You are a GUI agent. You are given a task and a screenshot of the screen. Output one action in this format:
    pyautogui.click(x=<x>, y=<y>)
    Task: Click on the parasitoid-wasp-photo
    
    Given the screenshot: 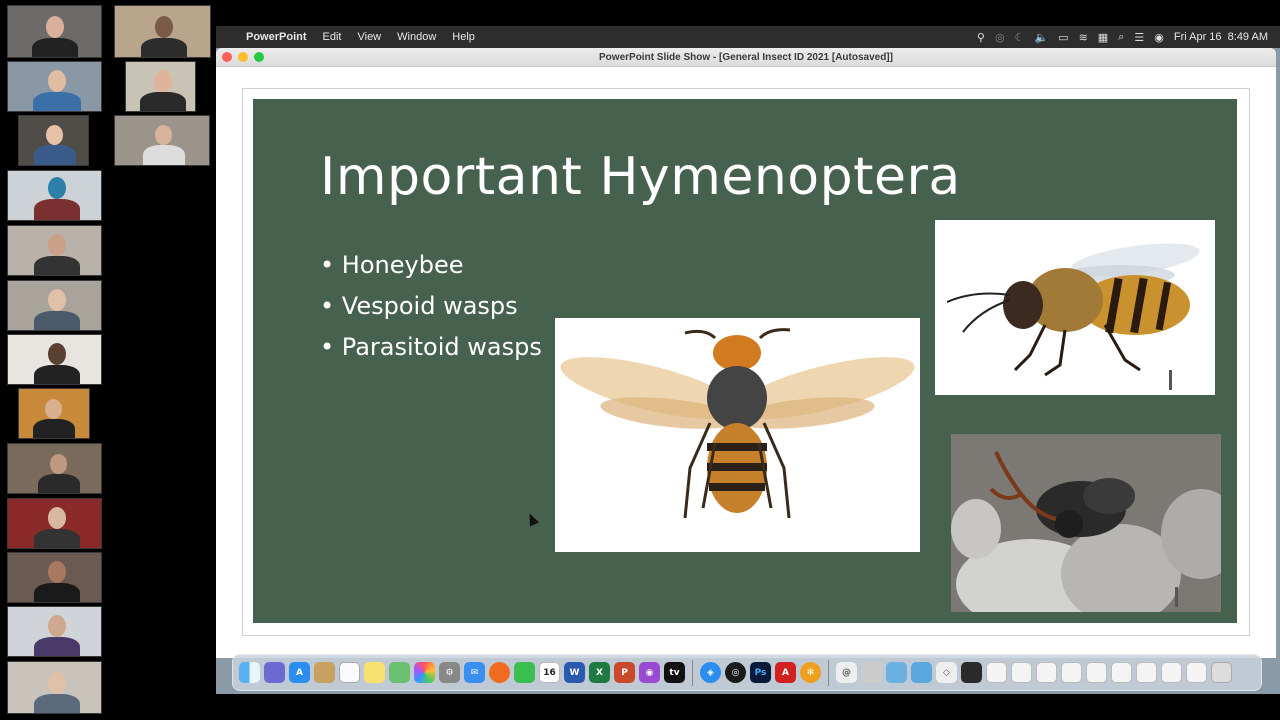 What is the action you would take?
    pyautogui.click(x=1086, y=523)
    